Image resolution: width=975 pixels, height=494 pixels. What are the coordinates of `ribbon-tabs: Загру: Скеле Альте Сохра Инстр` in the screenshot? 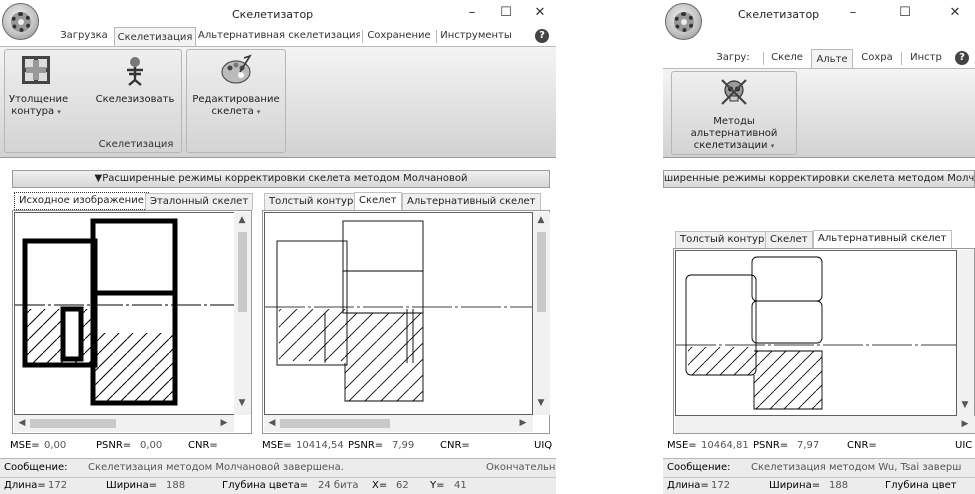 It's located at (819, 58).